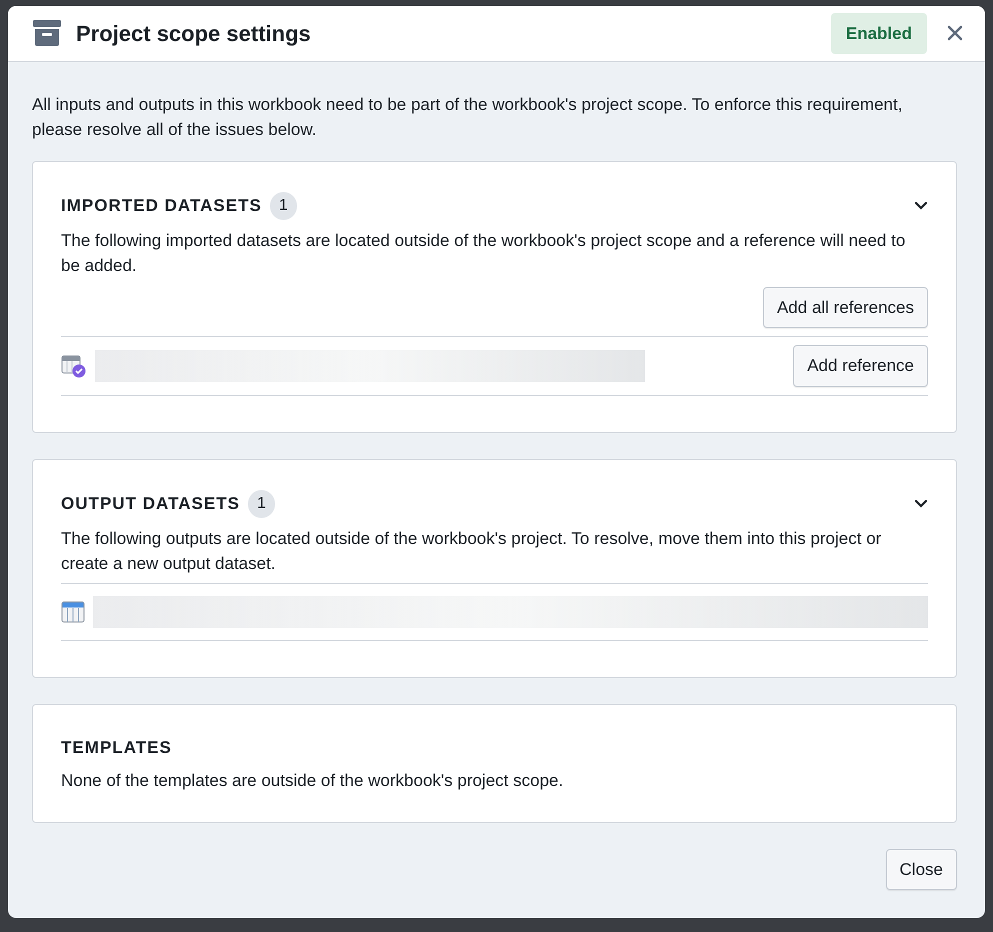 The height and width of the screenshot is (932, 993). Describe the element at coordinates (468, 117) in the screenshot. I see `intro-text: All inputs and outputs in this workbook need to be part of the workbook's project scope. To enforce this requirement, please resolve all of the issues below.` at that location.